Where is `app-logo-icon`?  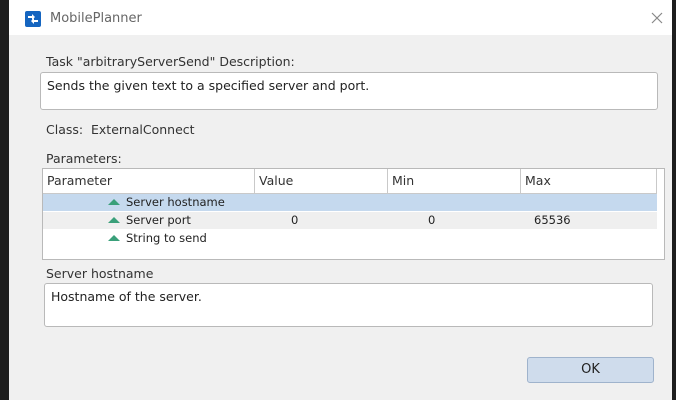
app-logo-icon is located at coordinates (33, 19).